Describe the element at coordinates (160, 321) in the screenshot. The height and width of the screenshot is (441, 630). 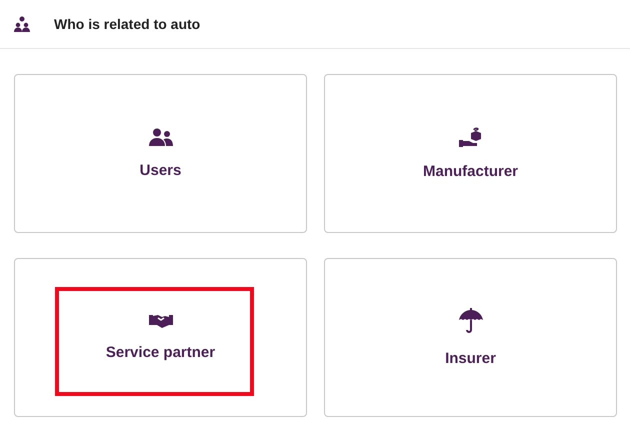
I see `handshake-icon` at that location.